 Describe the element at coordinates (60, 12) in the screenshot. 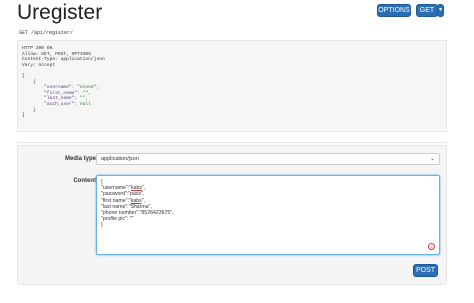

I see `page-title: Uregister` at that location.